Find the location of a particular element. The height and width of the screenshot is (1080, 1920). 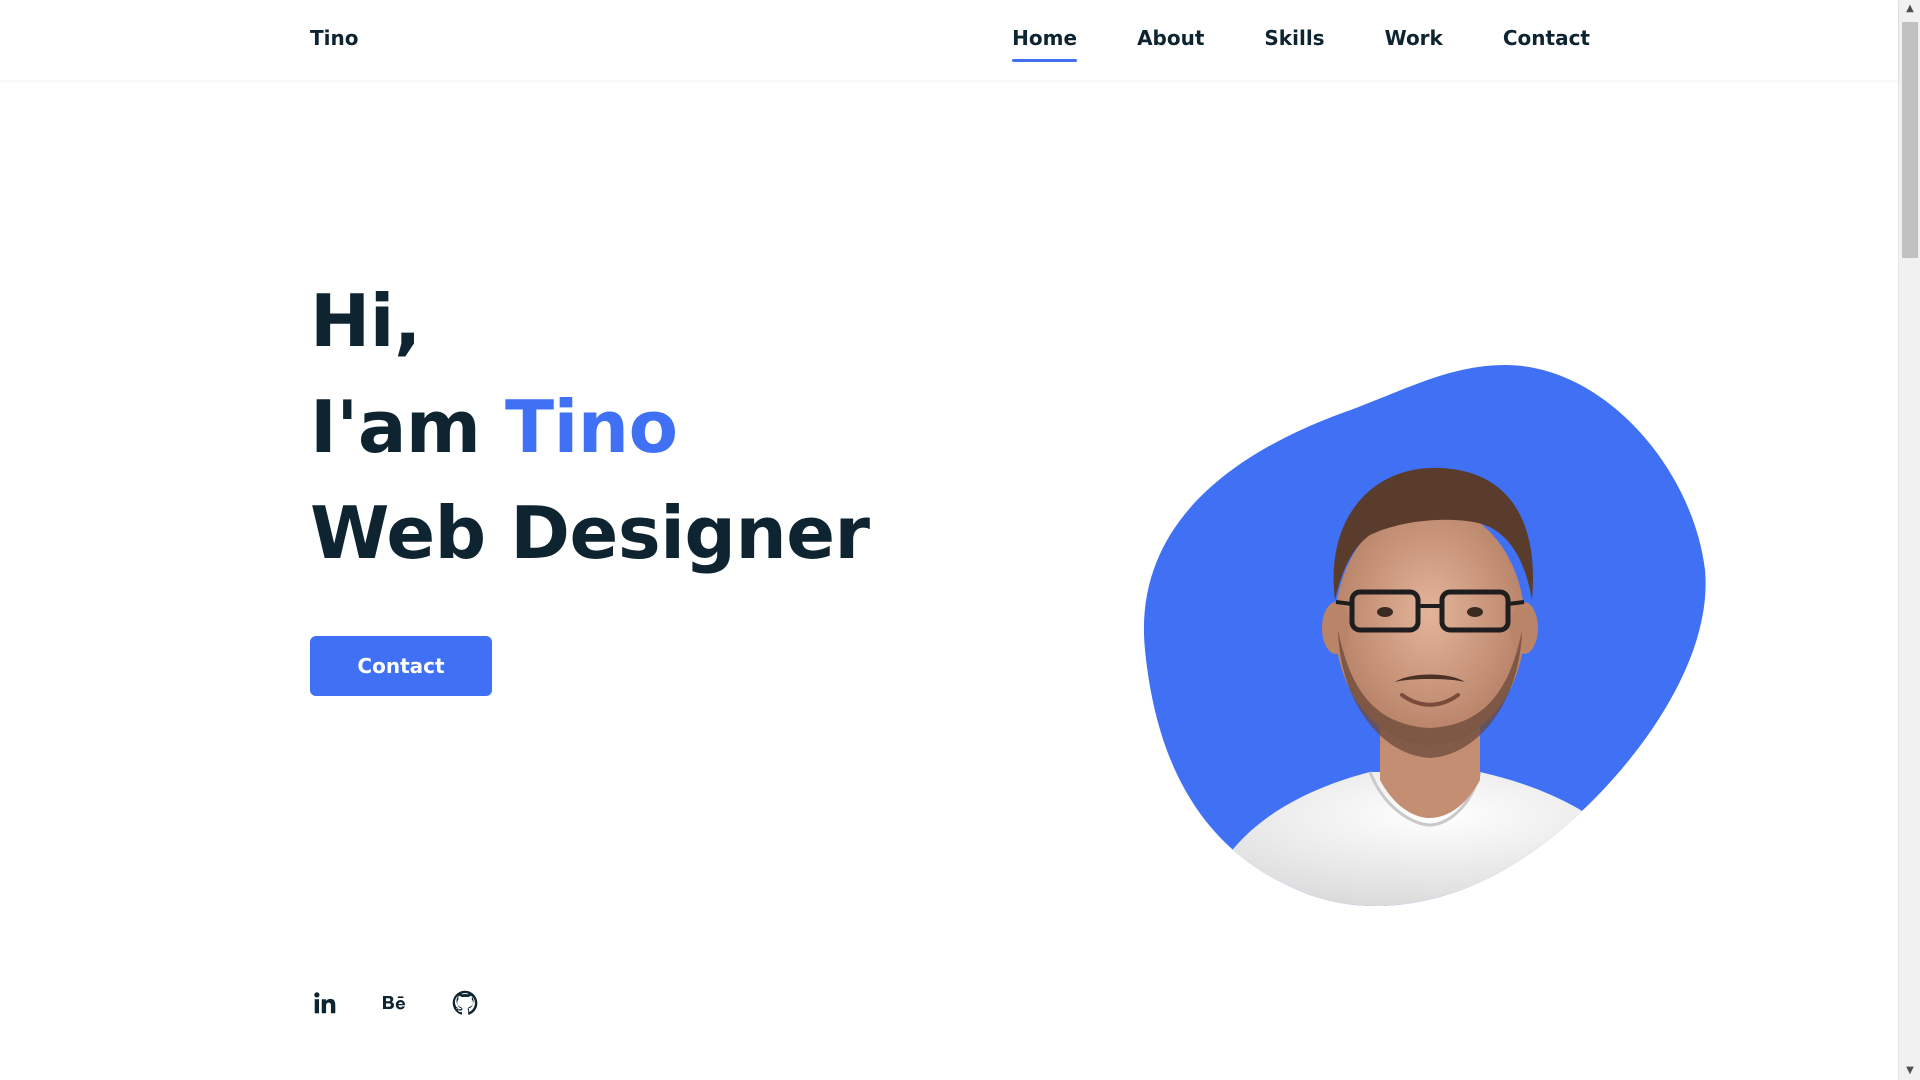

nav-link-home: Home is located at coordinates (1044, 44).